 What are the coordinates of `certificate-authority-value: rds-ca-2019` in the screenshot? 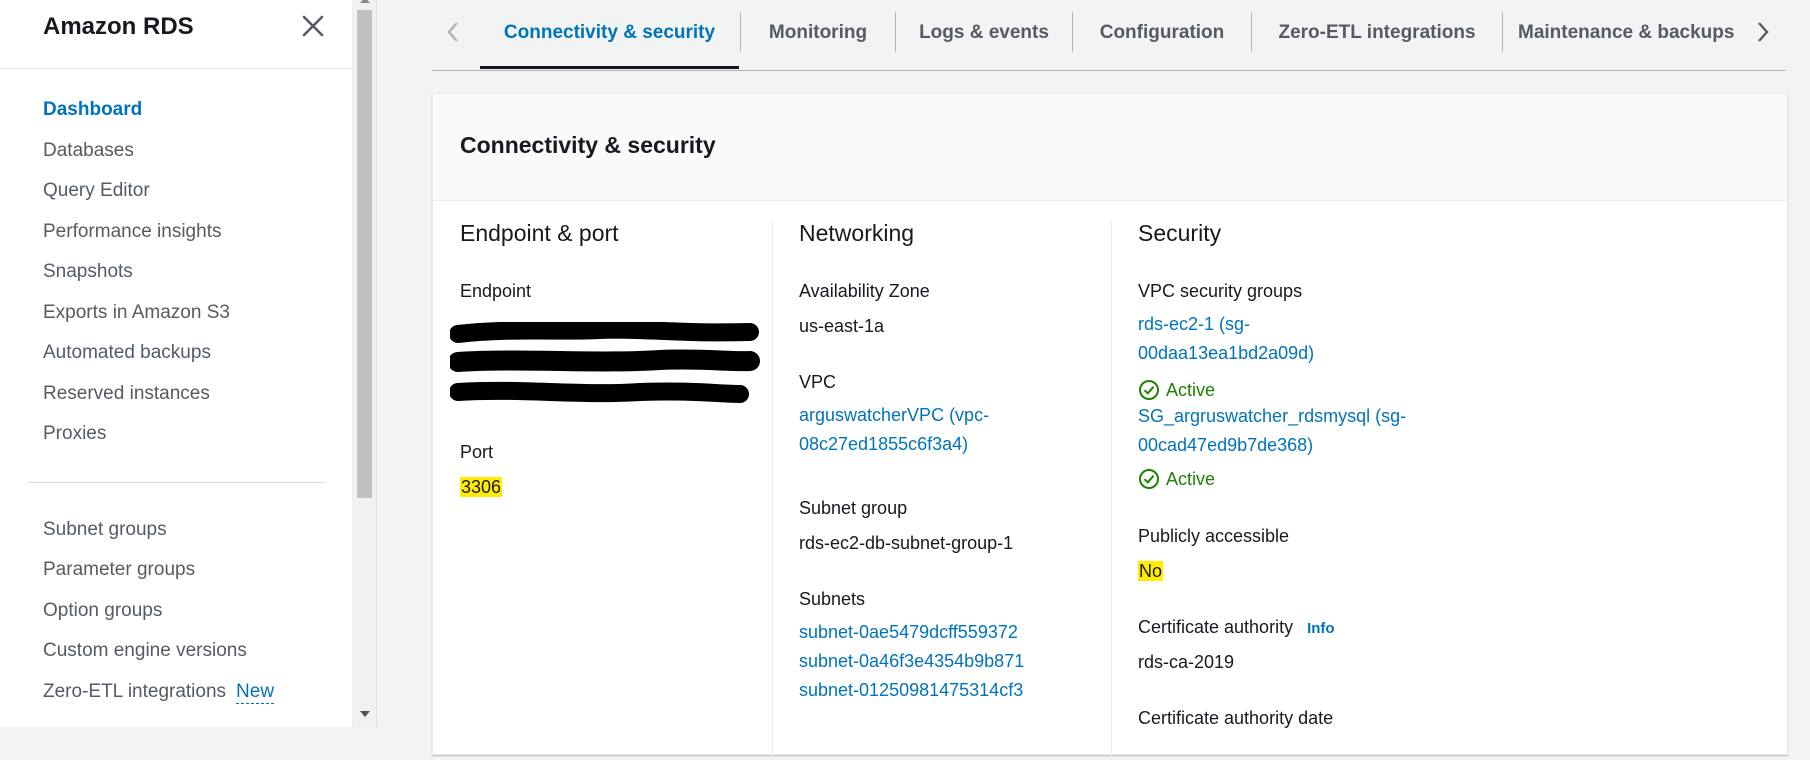 It's located at (1186, 662).